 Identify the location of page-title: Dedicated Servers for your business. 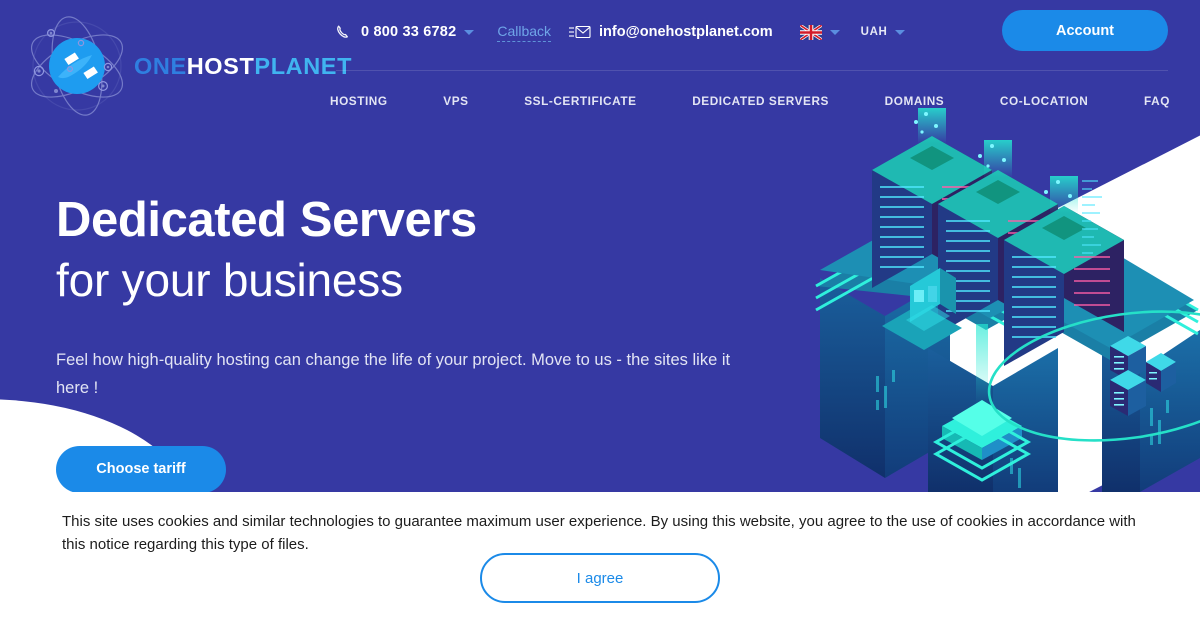
(436, 249).